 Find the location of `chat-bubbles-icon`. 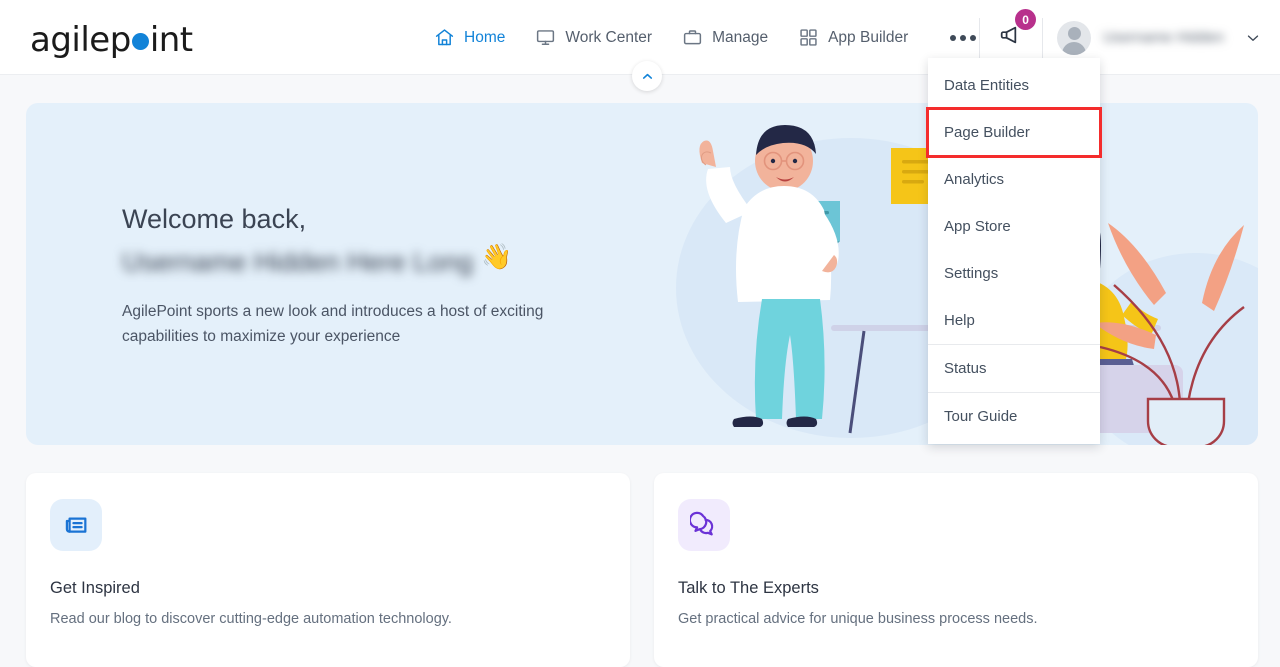

chat-bubbles-icon is located at coordinates (704, 525).